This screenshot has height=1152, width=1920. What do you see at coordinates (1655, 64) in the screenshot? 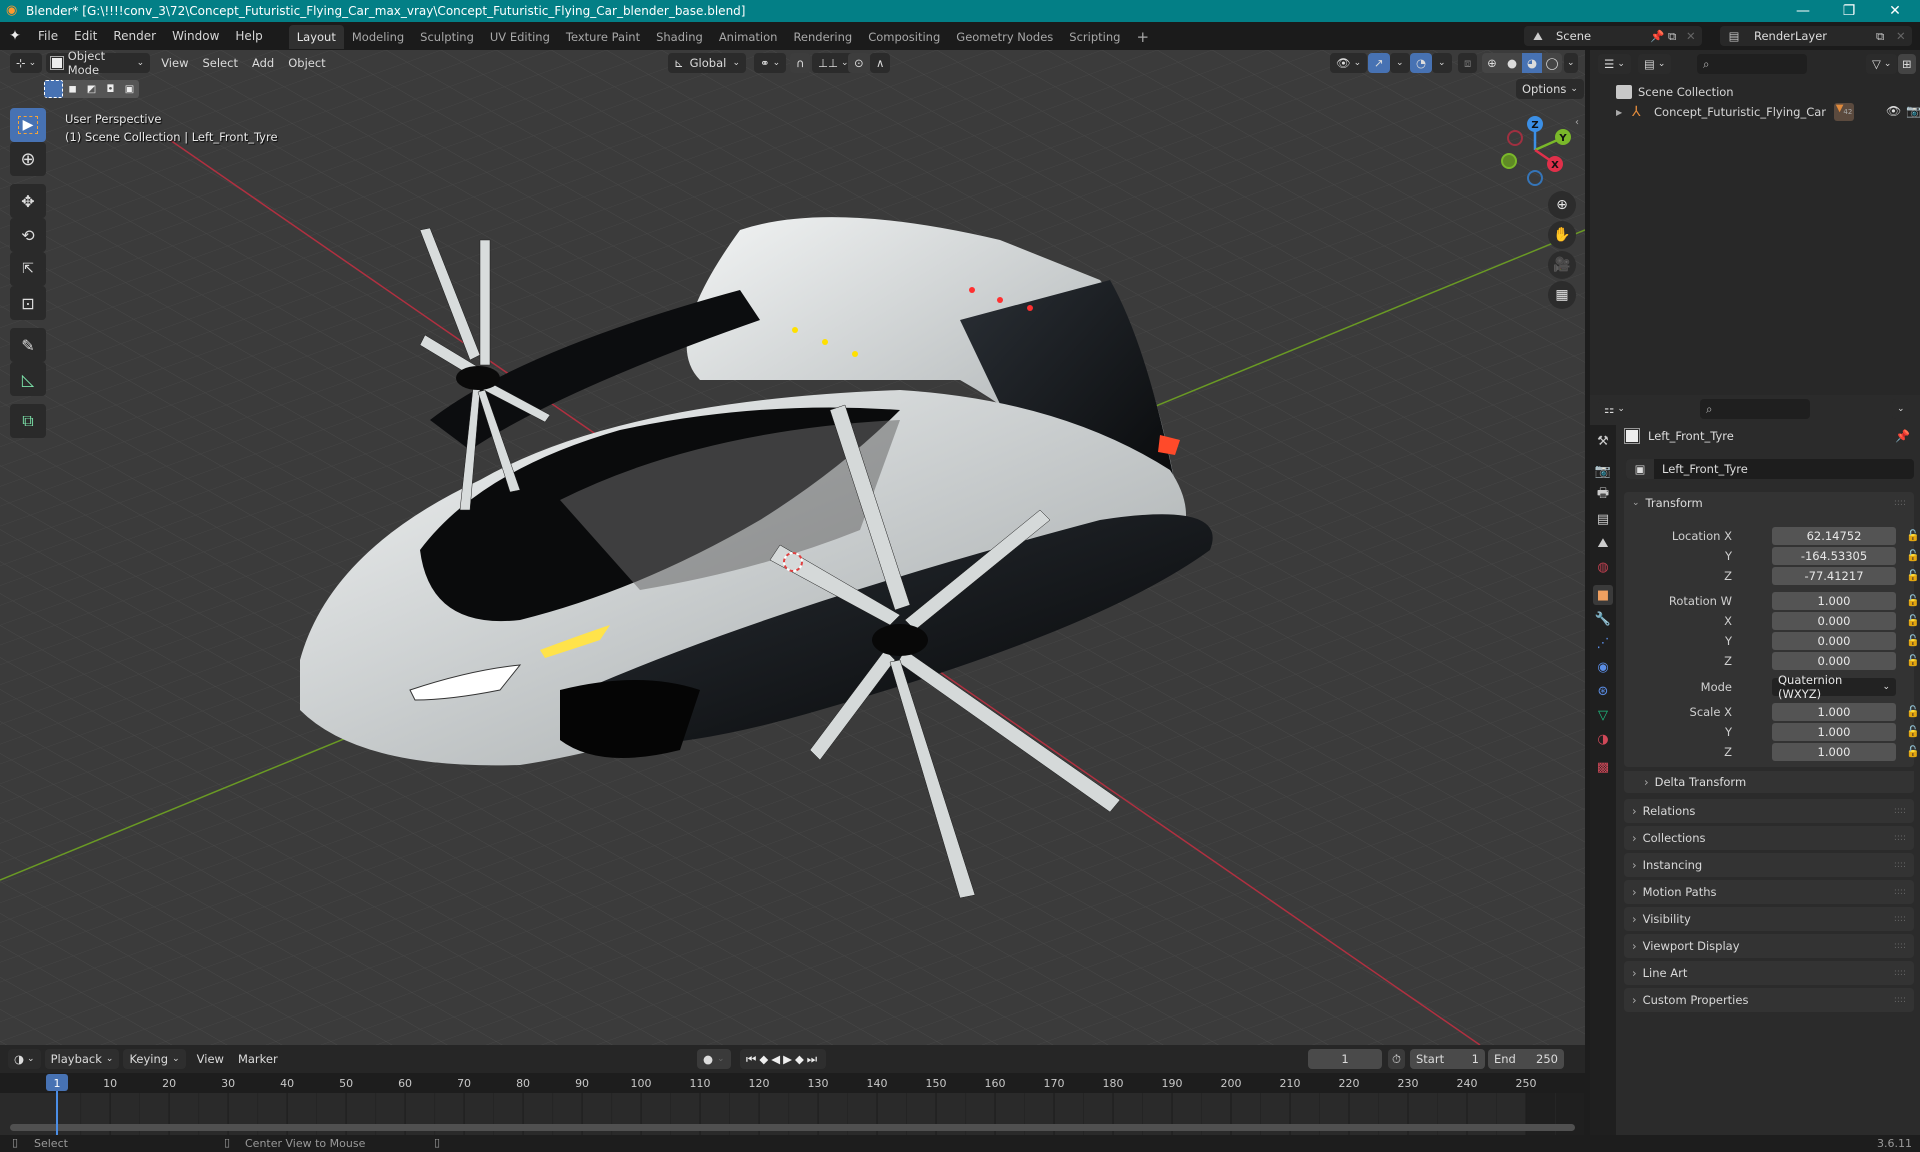
I see `outliner-layer-selector: ▤ ⌄` at bounding box center [1655, 64].